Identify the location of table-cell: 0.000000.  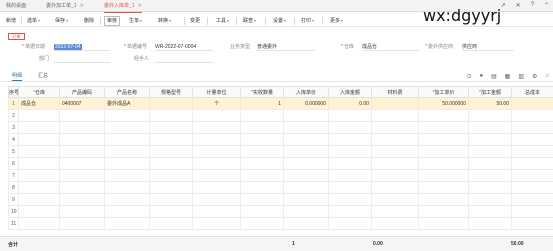
(306, 103).